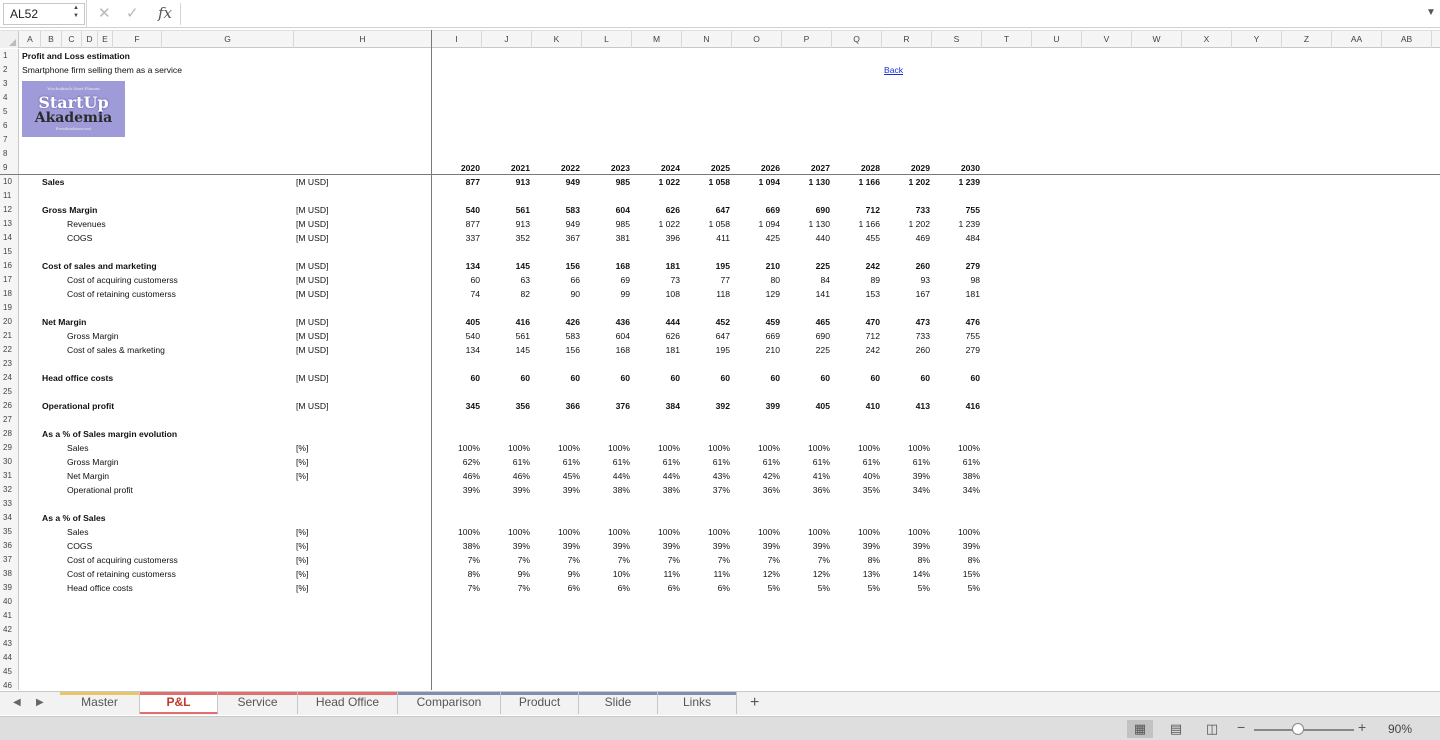 This screenshot has height=740, width=1440. Describe the element at coordinates (9, 126) in the screenshot. I see `row-header-6: 6` at that location.